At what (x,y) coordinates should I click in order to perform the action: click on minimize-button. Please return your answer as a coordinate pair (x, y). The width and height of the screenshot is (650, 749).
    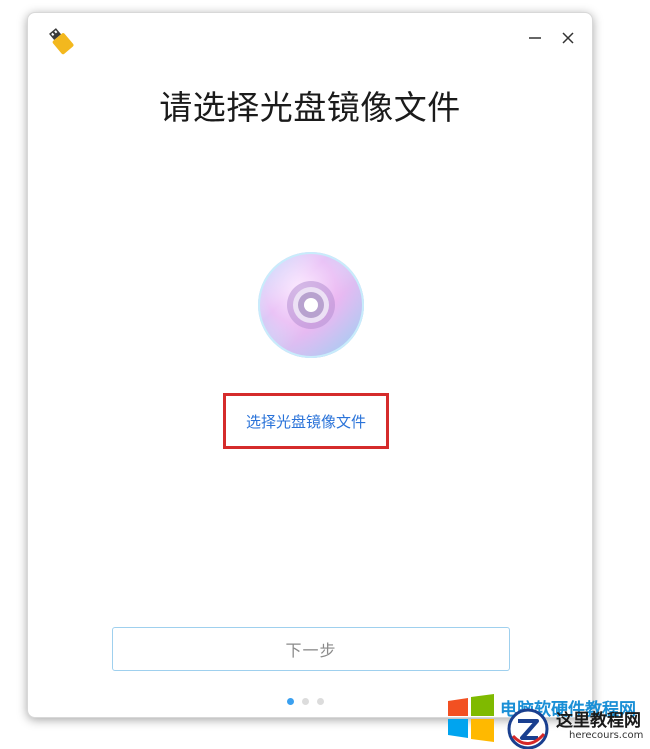
    Looking at the image, I should click on (535, 38).